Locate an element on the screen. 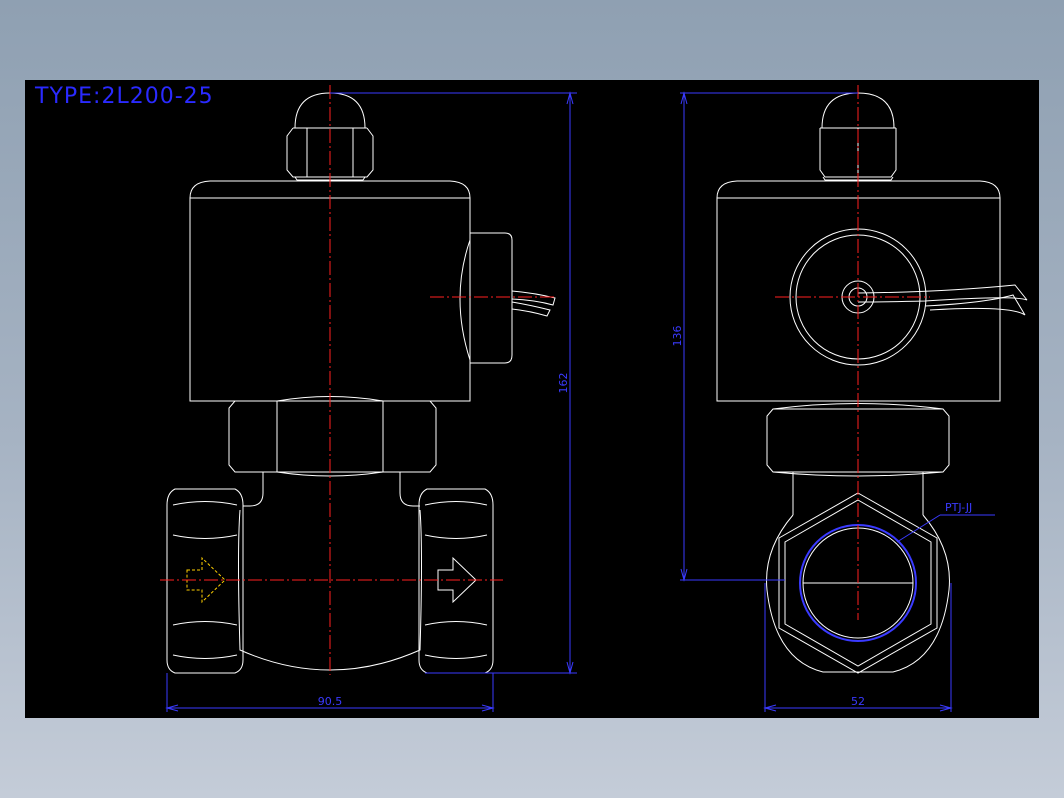  drawing-title: TYPE:2L200-25 is located at coordinates (124, 96).